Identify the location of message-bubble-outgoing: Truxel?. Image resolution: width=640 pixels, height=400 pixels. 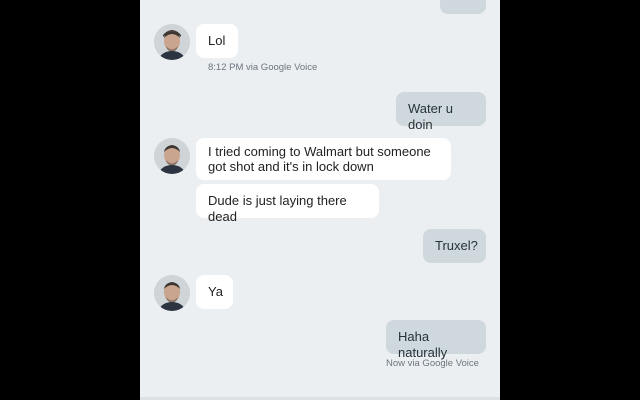
(454, 246).